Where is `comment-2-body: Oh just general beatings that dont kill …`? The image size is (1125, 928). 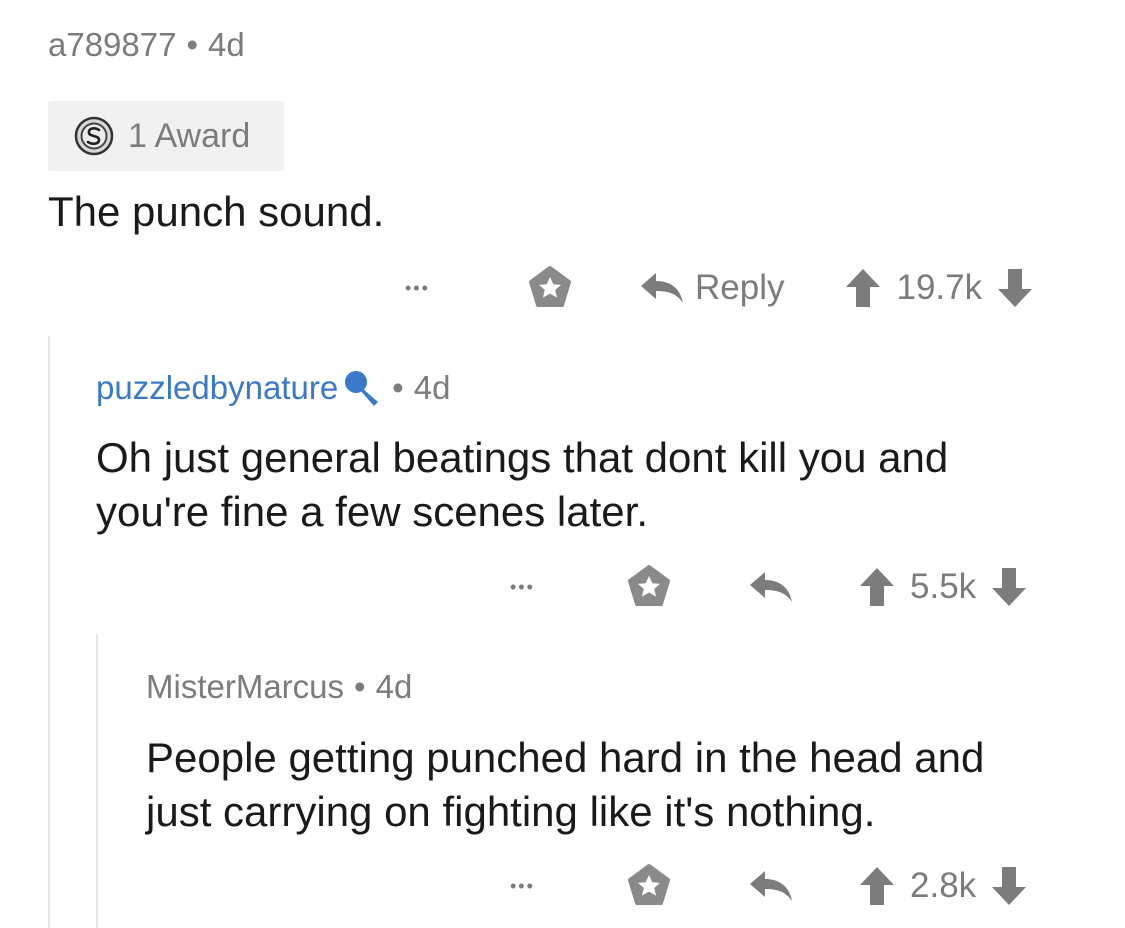
comment-2-body: Oh just general beatings that dont kill … is located at coordinates (522, 484).